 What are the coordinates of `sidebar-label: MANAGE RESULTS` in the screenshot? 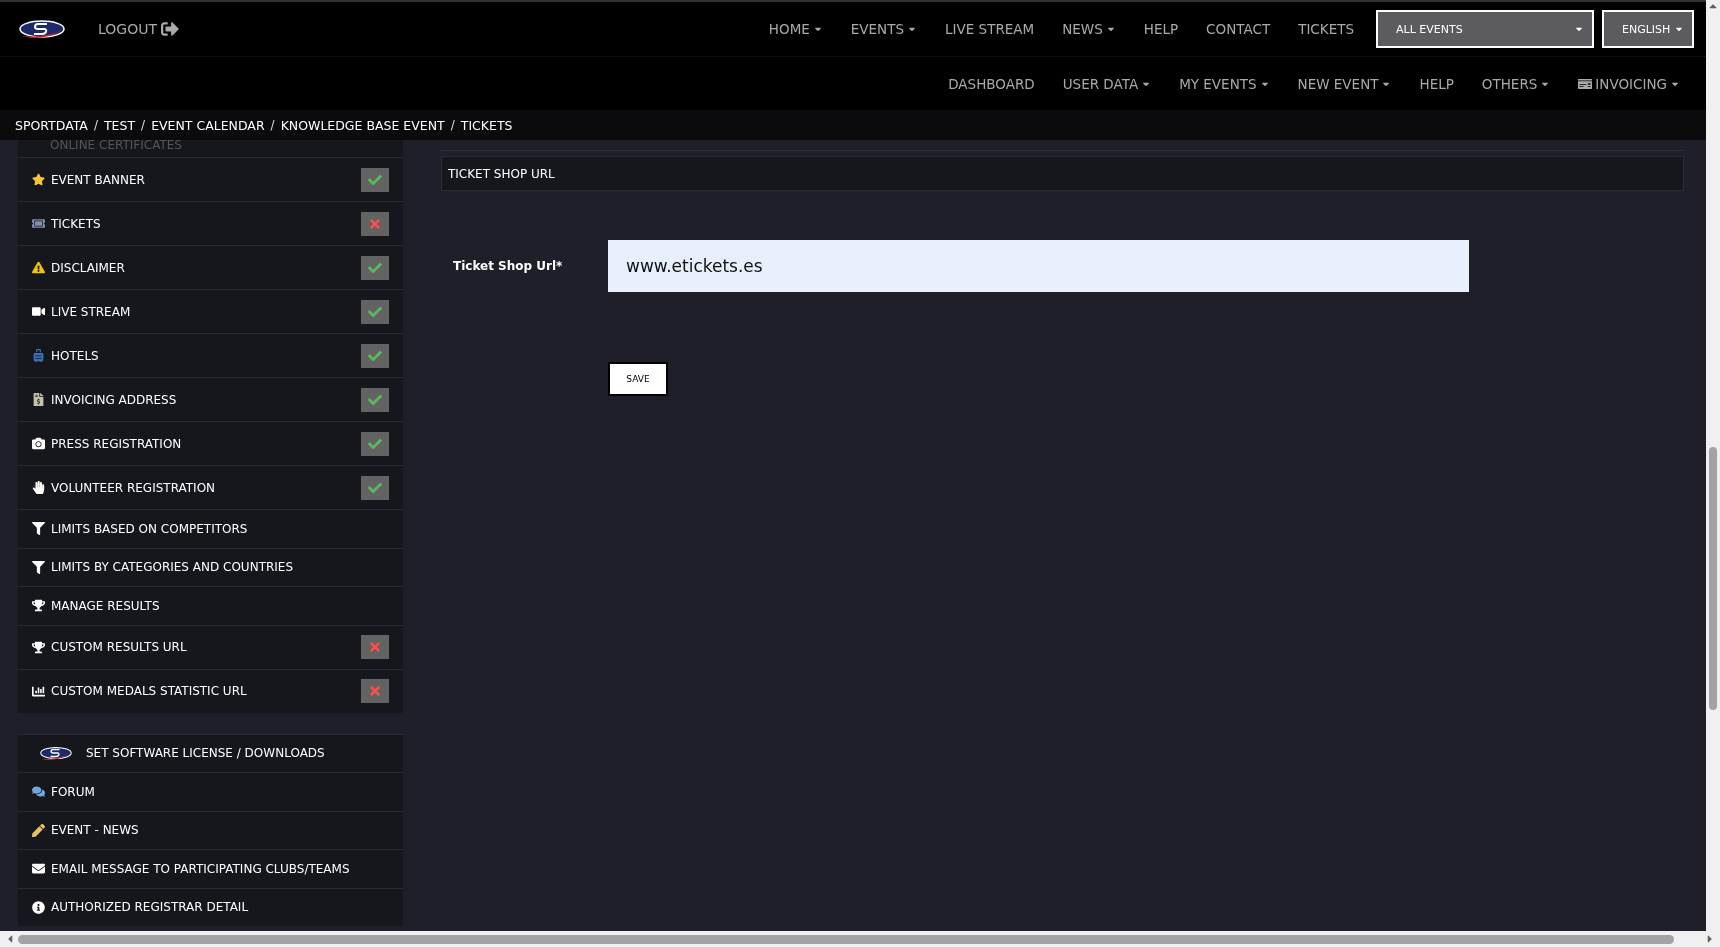 It's located at (106, 605).